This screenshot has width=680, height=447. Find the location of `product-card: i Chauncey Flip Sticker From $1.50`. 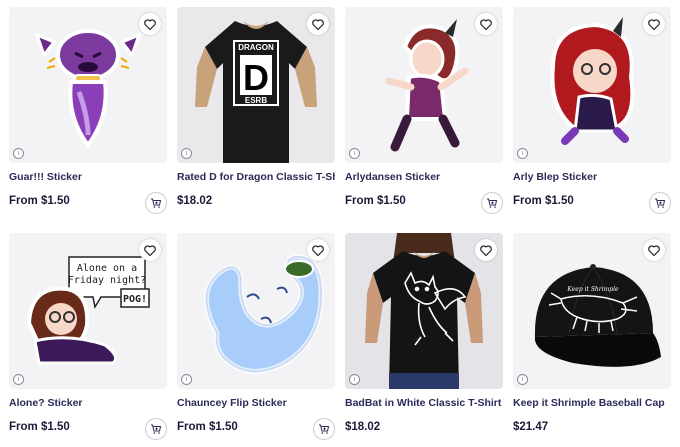

product-card: i Chauncey Flip Sticker From $1.50 is located at coordinates (256, 339).